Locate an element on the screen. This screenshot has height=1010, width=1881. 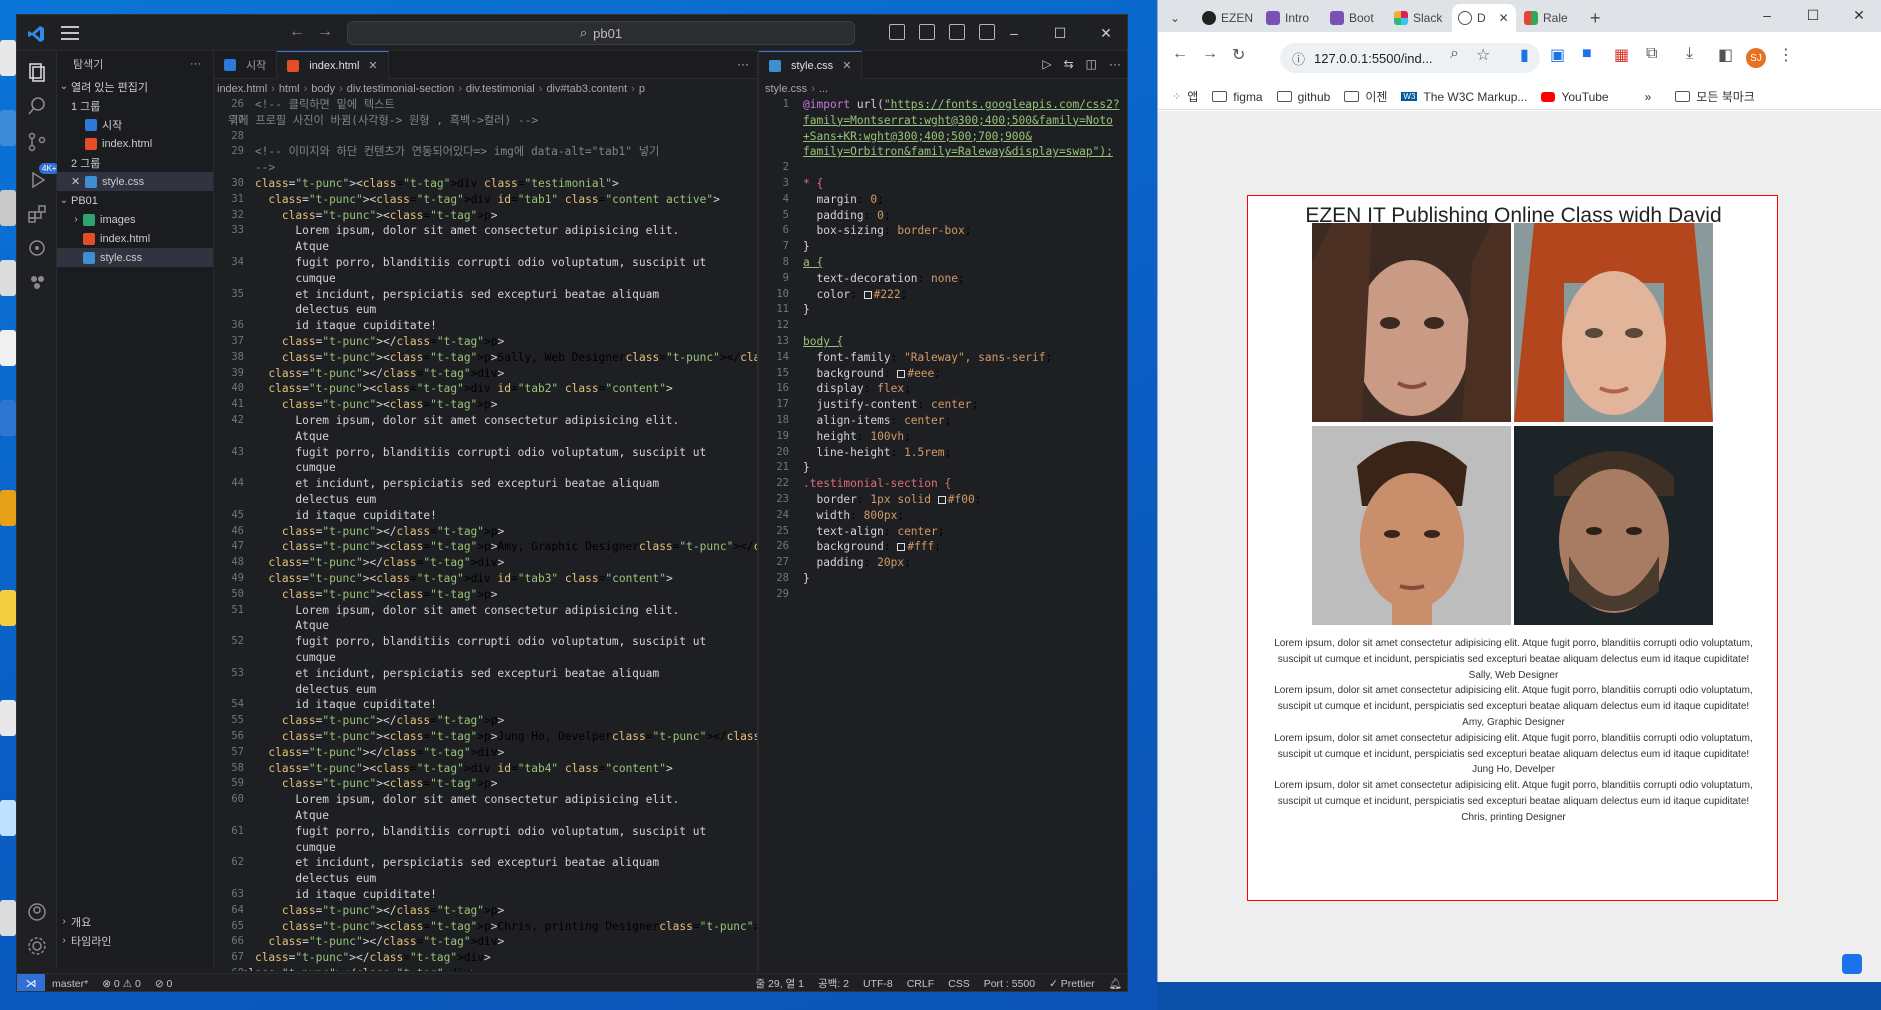
code-line: 위에 프로필 사진이 바뀜(사각형-> 원형 , 흑백->컬러) --> is located at coordinates (383, 121).